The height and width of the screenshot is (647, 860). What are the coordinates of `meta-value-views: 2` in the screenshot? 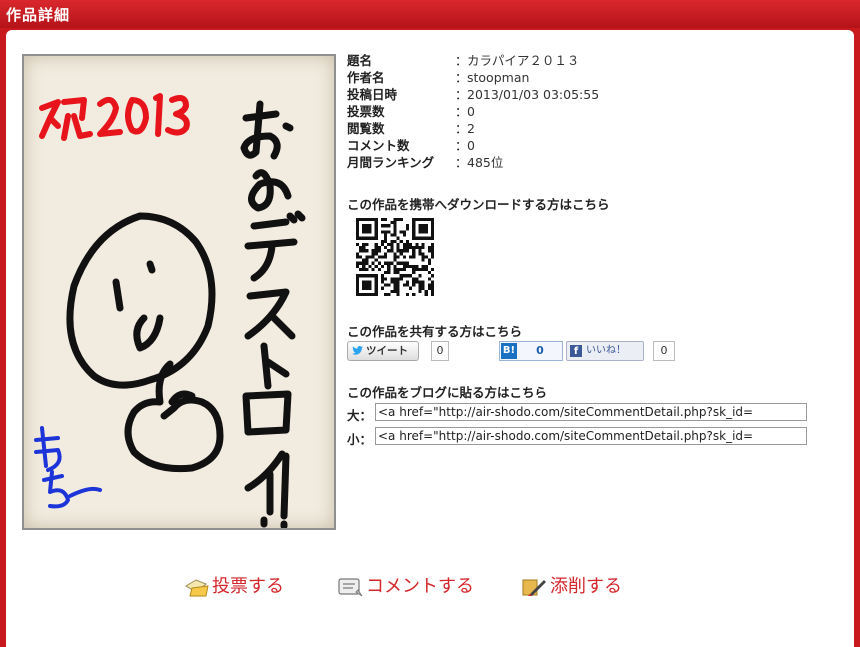 It's located at (471, 128).